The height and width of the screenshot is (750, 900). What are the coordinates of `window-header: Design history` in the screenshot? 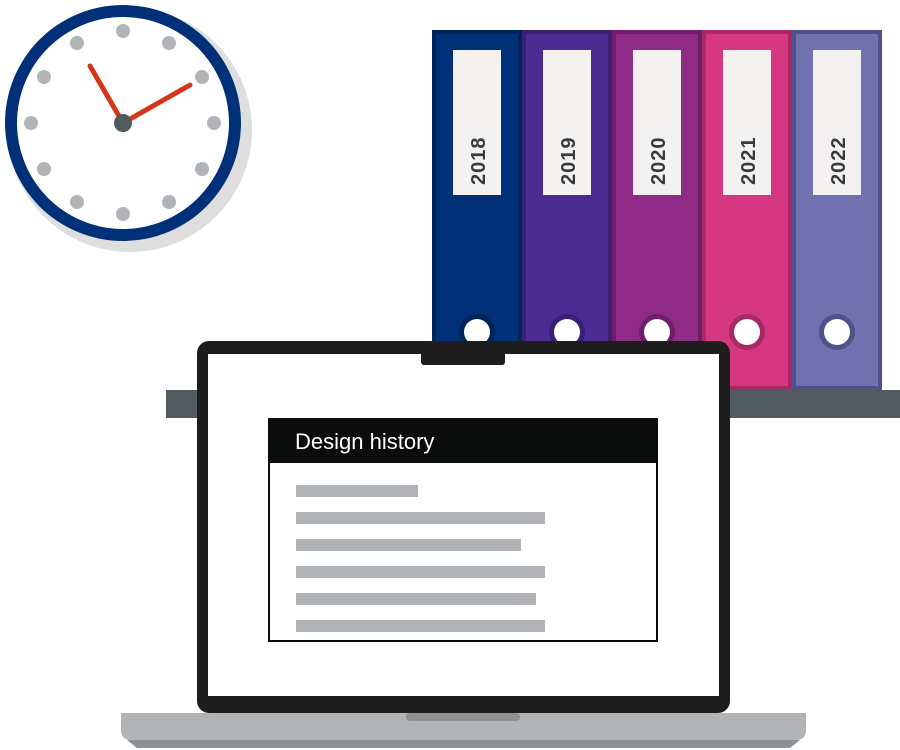 It's located at (463, 441).